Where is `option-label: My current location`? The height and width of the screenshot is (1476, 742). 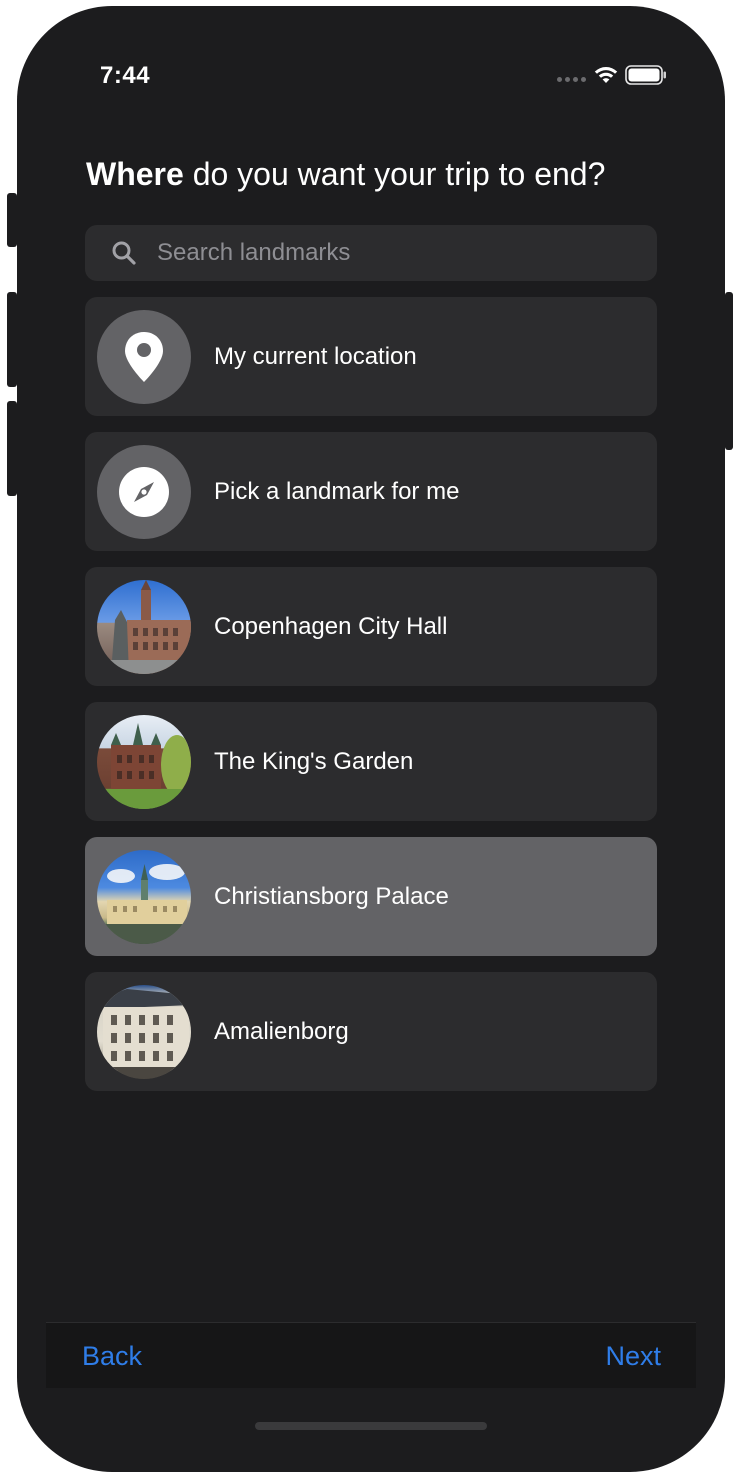
option-label: My current location is located at coordinates (315, 356).